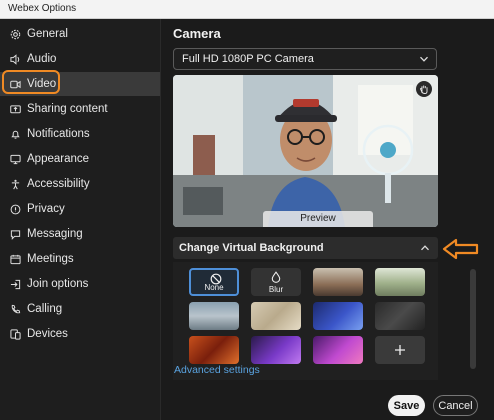 The height and width of the screenshot is (420, 494). Describe the element at coordinates (214, 282) in the screenshot. I see `background-tile-none: None` at that location.